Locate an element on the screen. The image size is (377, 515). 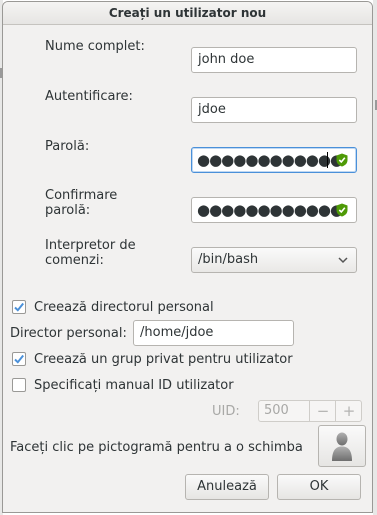
password-field: ●●●●●●●●●●●● is located at coordinates (274, 160).